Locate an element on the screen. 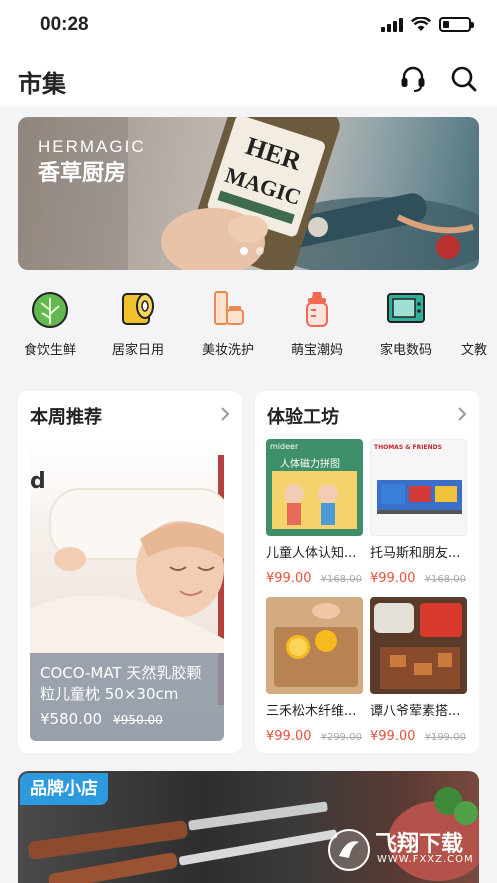 This screenshot has height=883, width=497. tv-icon is located at coordinates (406, 308).